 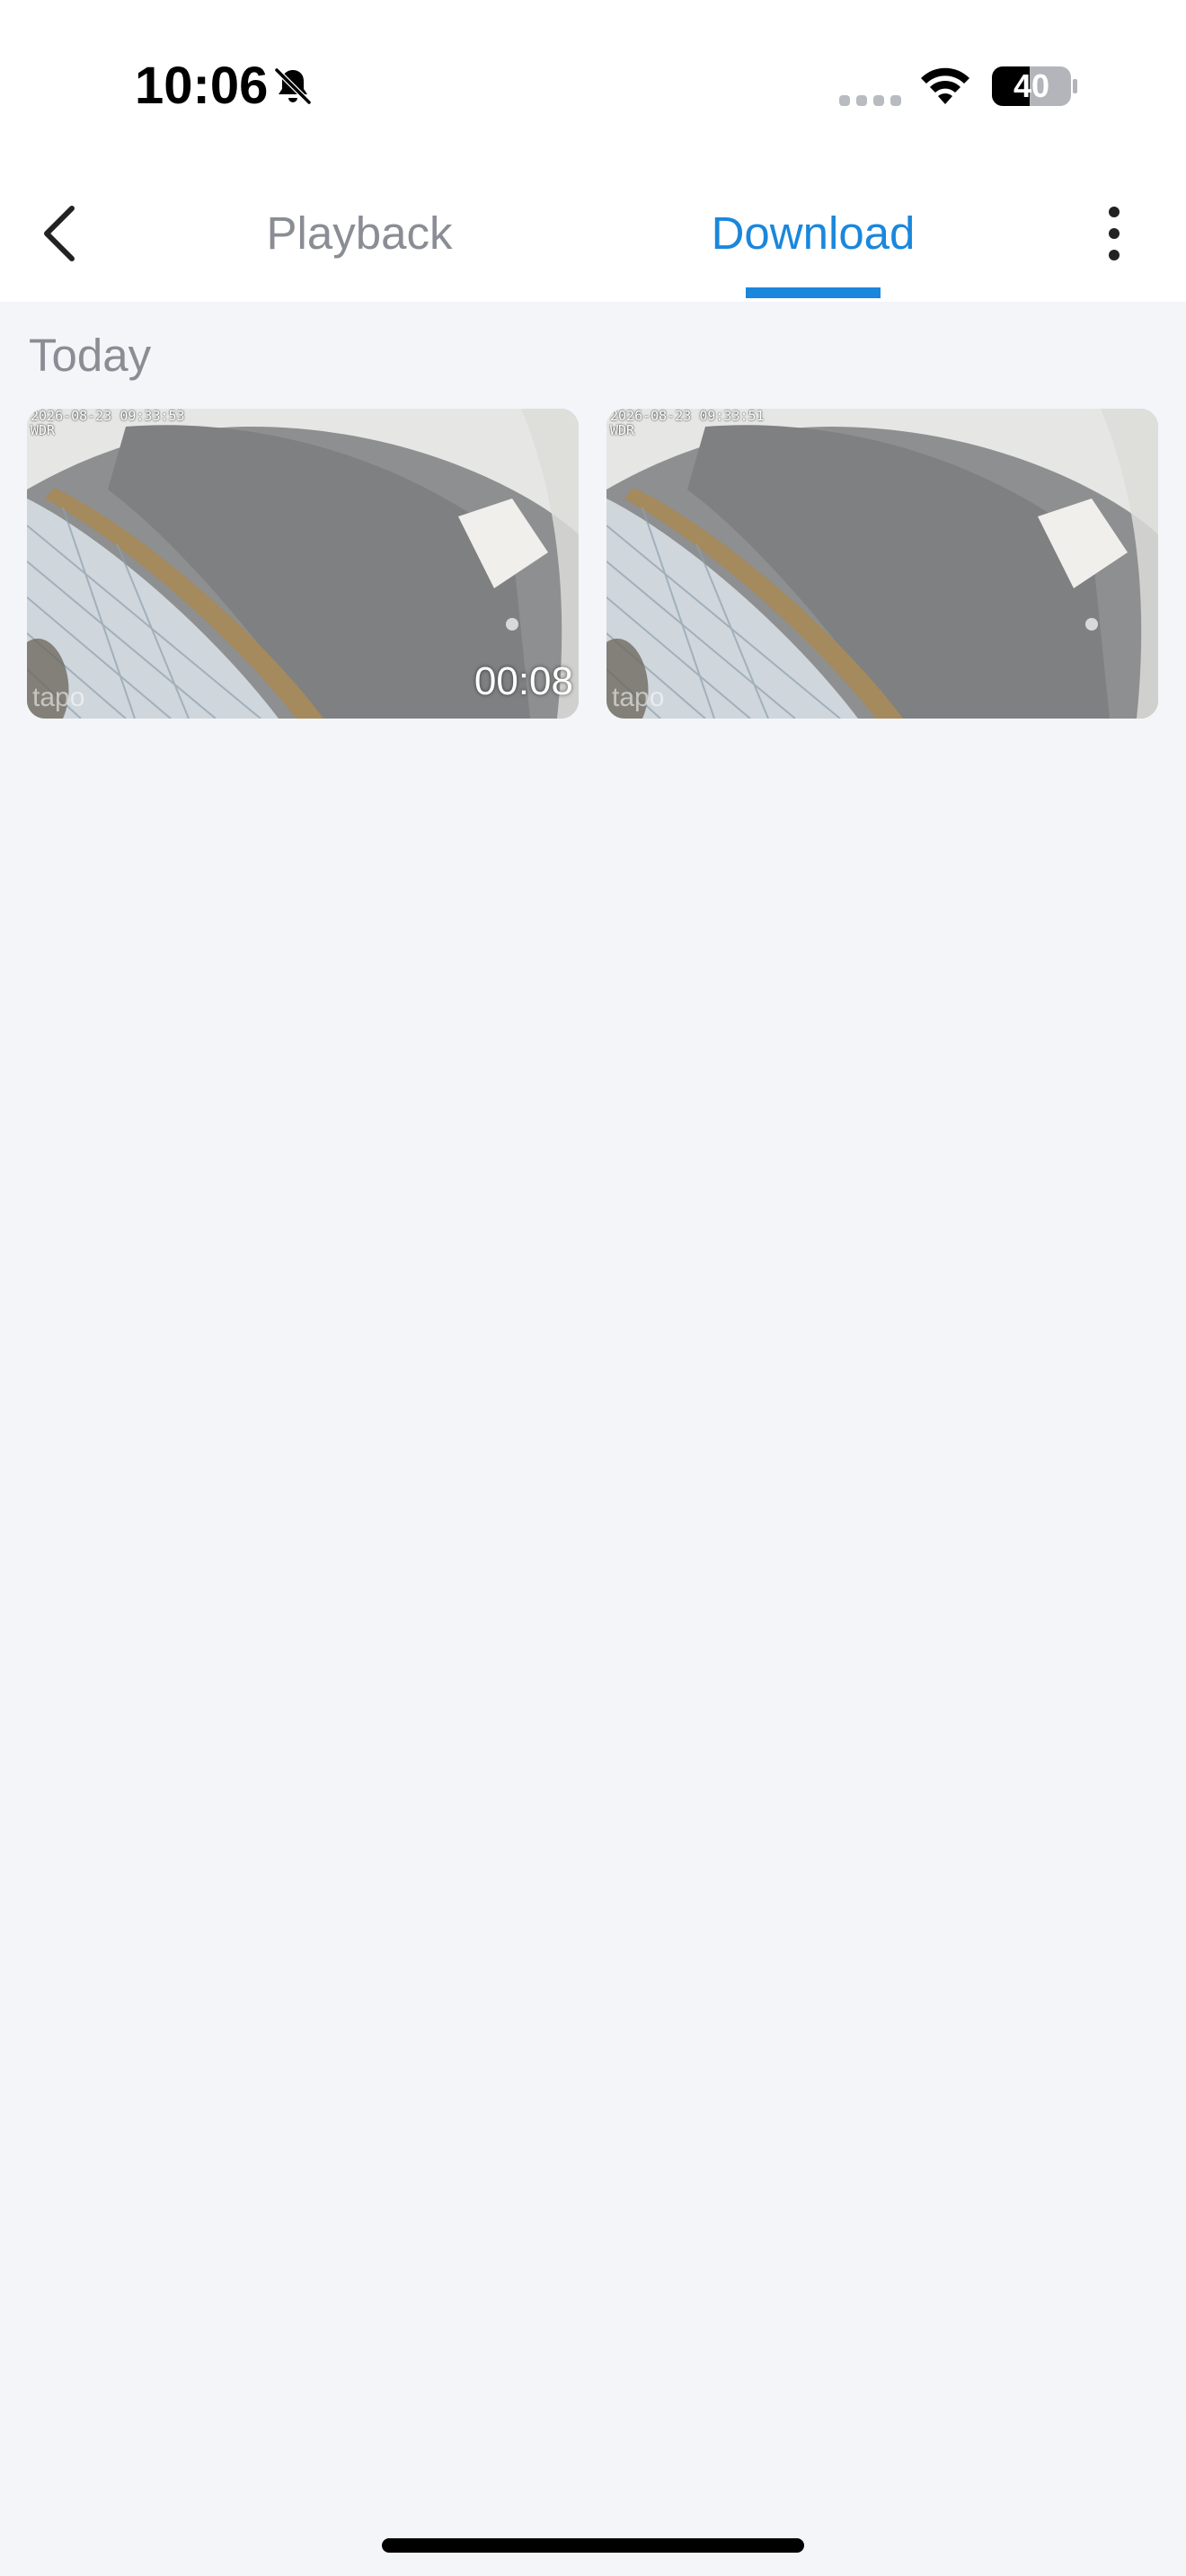 What do you see at coordinates (870, 100) in the screenshot?
I see `signal-icon` at bounding box center [870, 100].